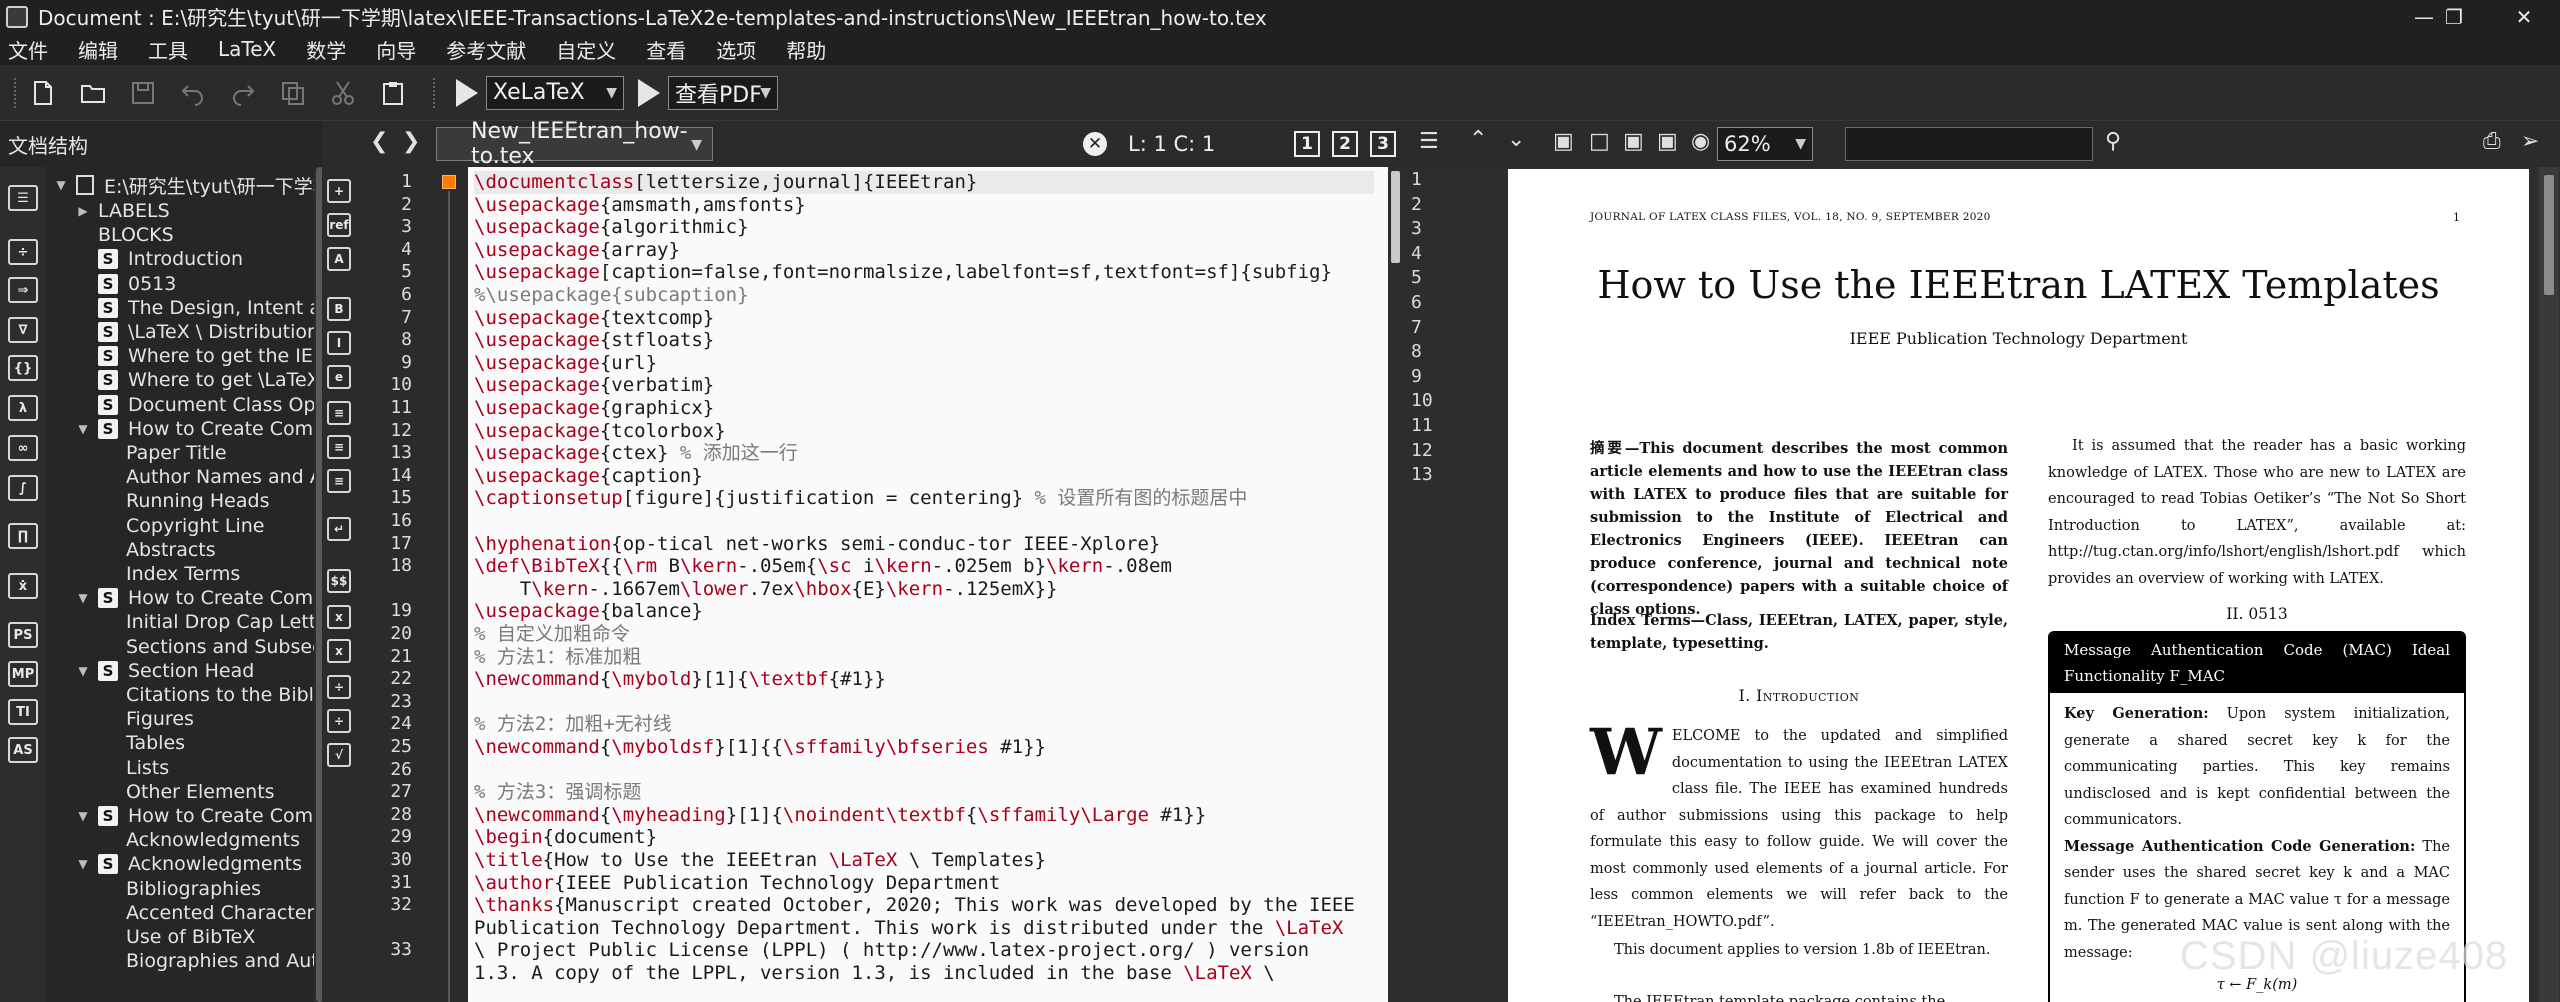 The height and width of the screenshot is (1002, 2560). I want to click on menu-math: 数学, so click(326, 49).